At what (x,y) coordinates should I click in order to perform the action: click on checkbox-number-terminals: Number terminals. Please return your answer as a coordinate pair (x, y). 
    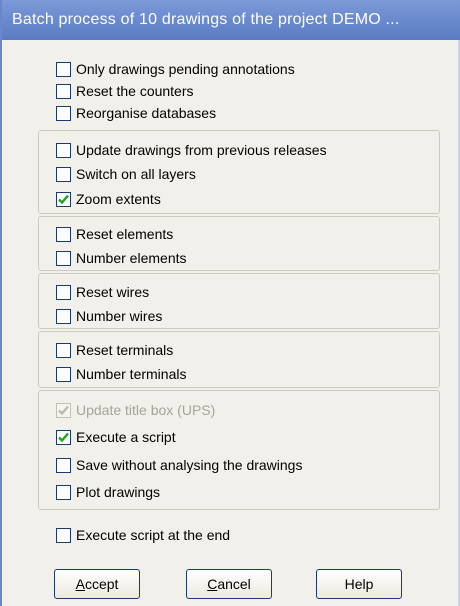
    Looking at the image, I should click on (121, 374).